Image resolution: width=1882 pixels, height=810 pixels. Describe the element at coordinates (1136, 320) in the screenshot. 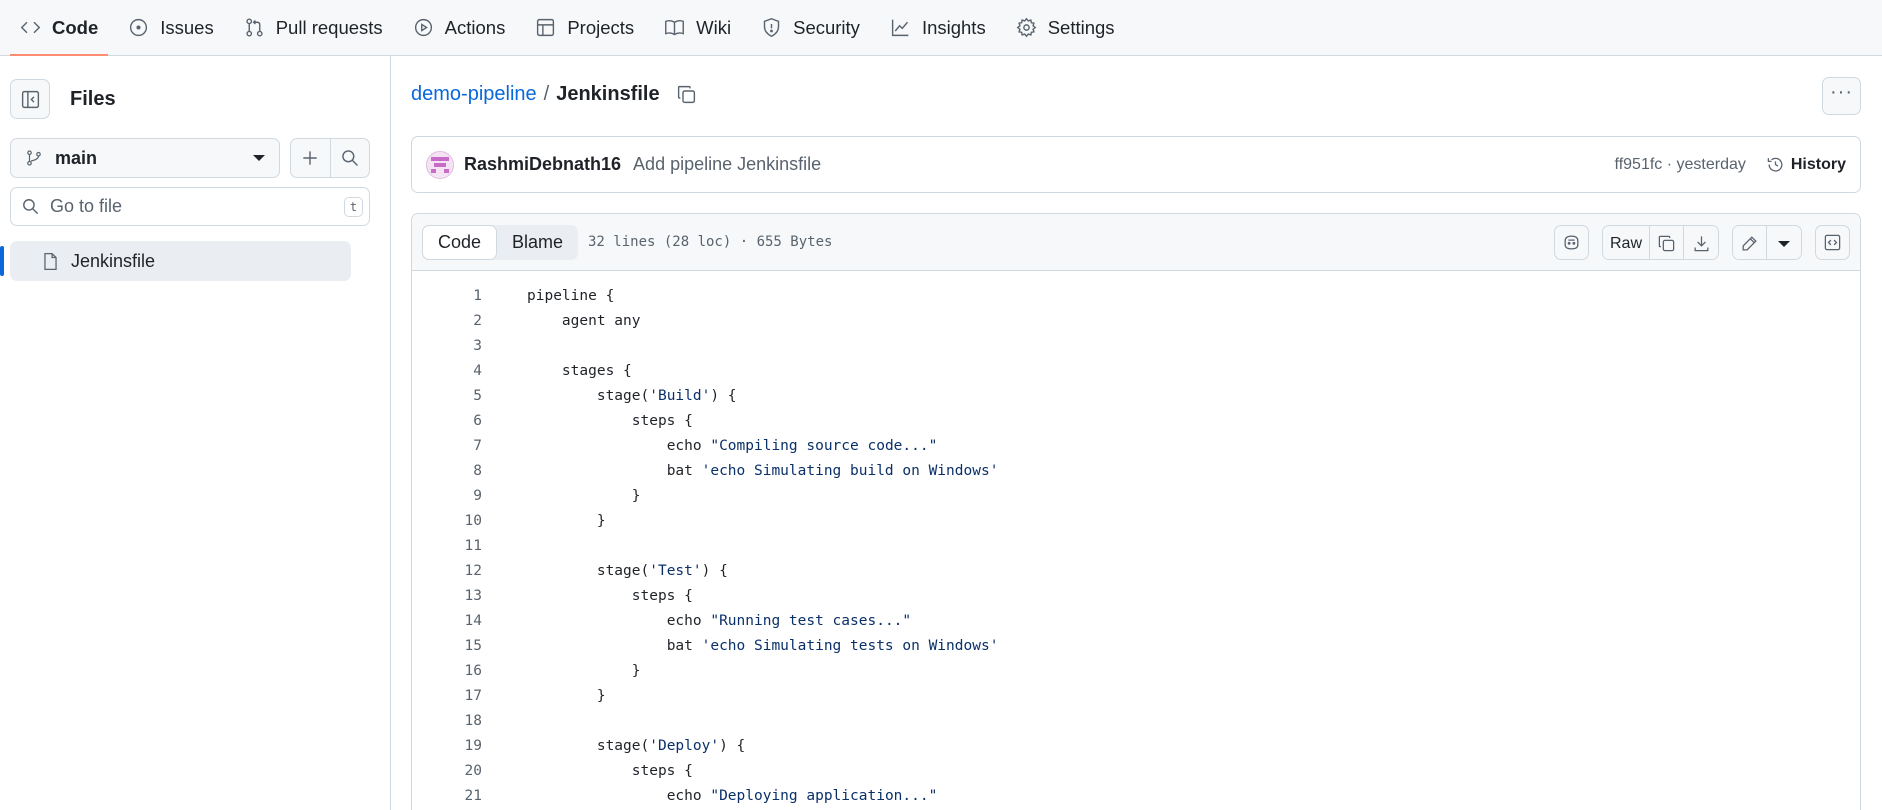

I see `code-line: 2 agent any` at that location.